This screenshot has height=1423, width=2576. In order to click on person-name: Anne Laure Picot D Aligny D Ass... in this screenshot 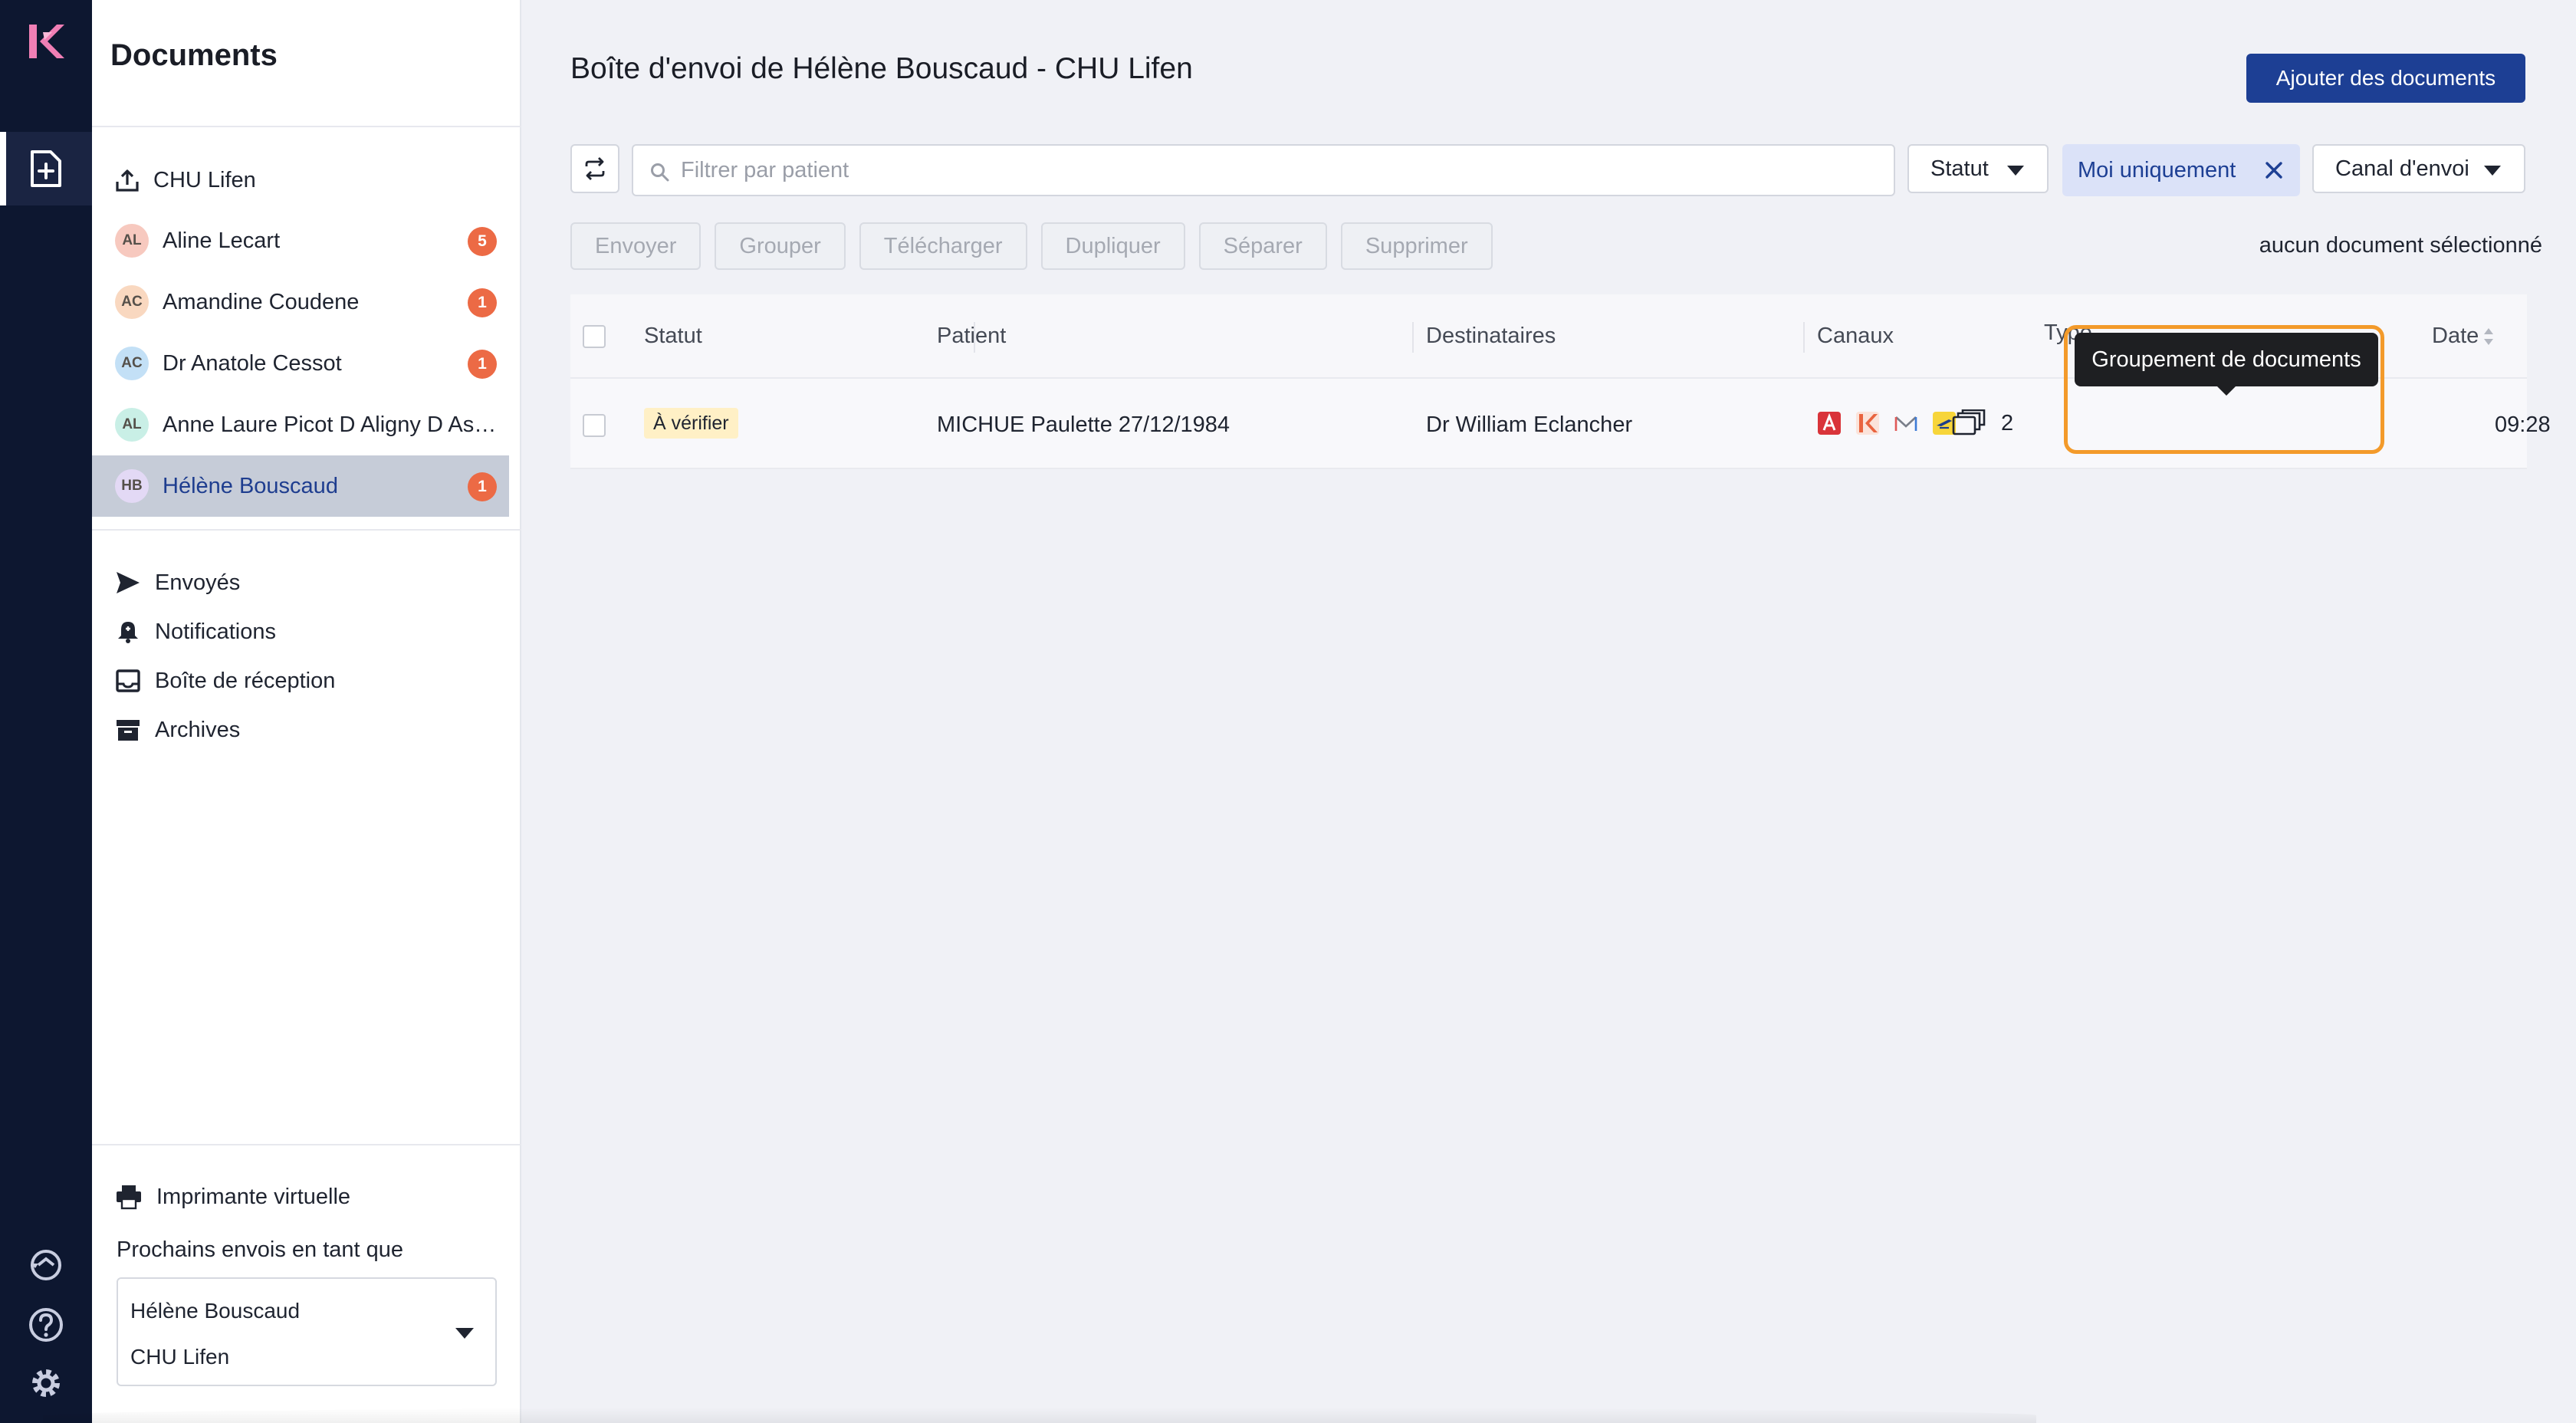, I will do `click(332, 424)`.